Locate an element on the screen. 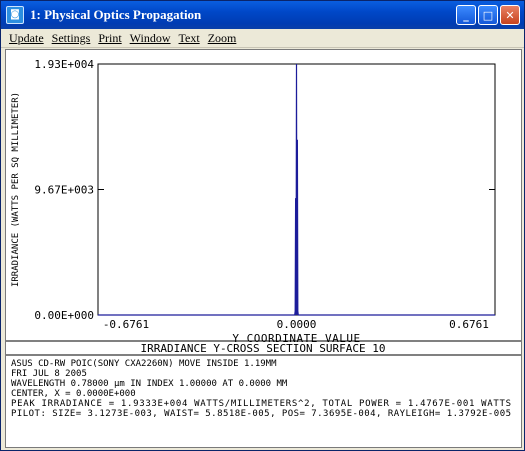 The image size is (525, 451). x-tick-label: 0.6761 is located at coordinates (469, 324).